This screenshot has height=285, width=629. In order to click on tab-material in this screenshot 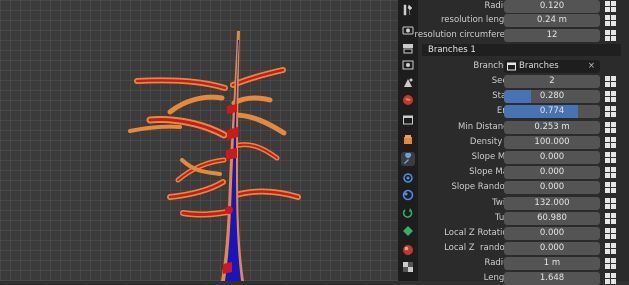, I will do `click(408, 250)`.